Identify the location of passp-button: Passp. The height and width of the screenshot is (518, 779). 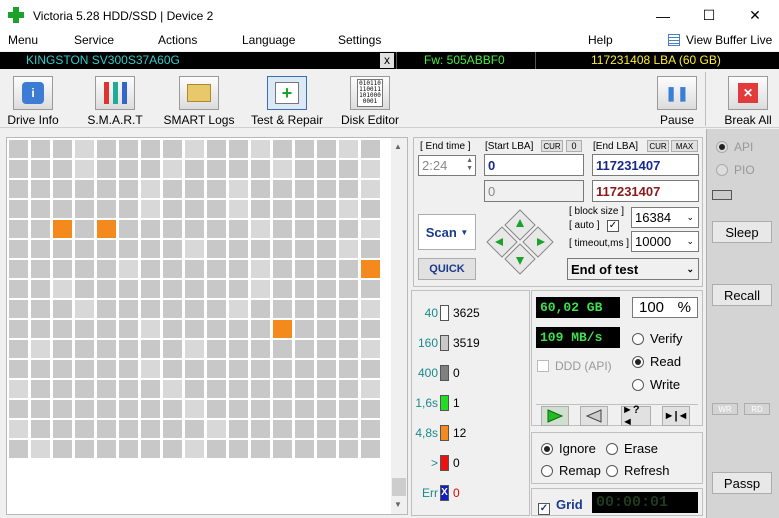
(742, 483).